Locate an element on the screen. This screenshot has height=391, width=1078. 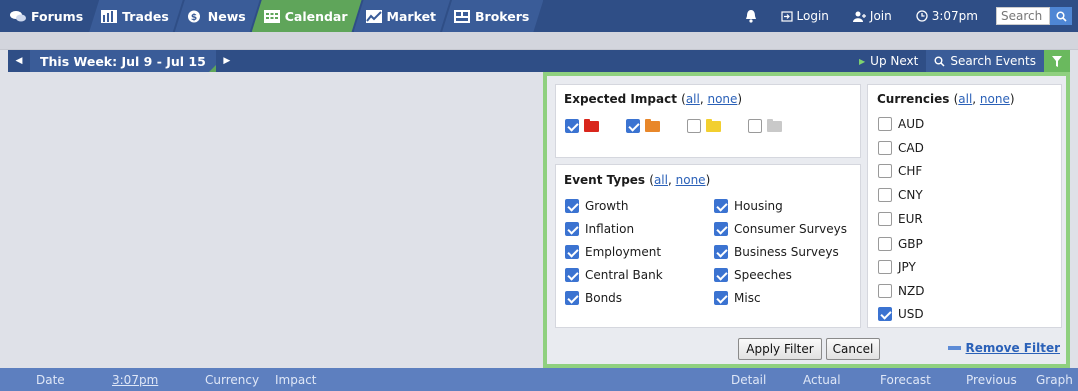
brokers-icon is located at coordinates (462, 16).